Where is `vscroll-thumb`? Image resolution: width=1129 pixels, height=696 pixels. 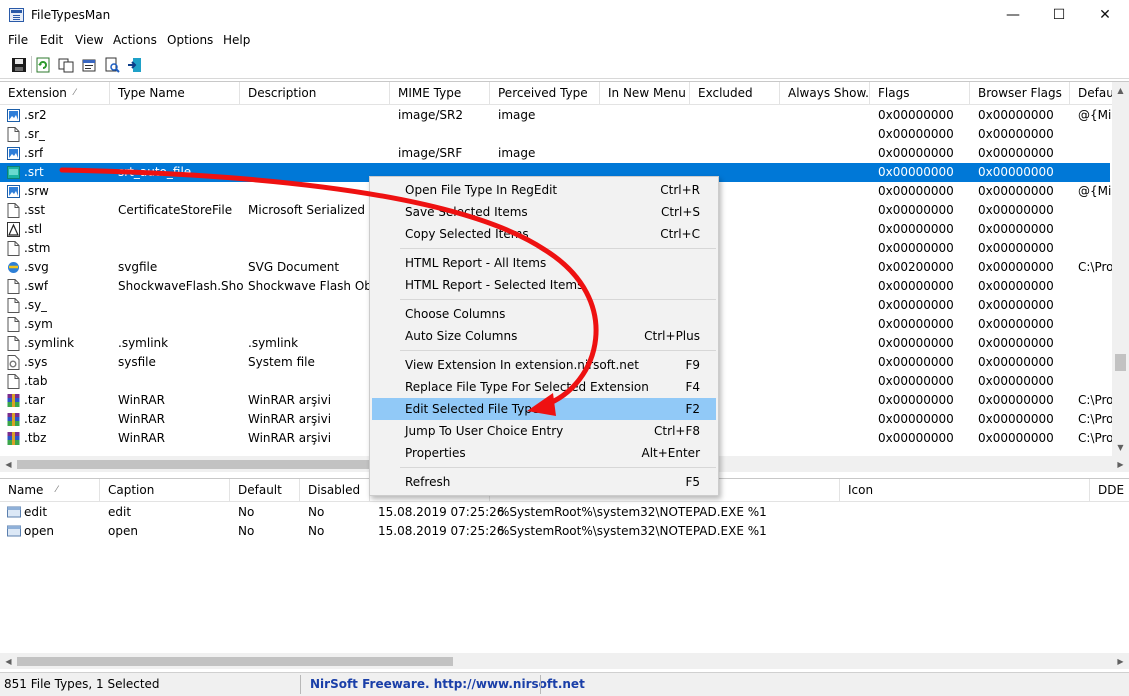 vscroll-thumb is located at coordinates (1120, 362).